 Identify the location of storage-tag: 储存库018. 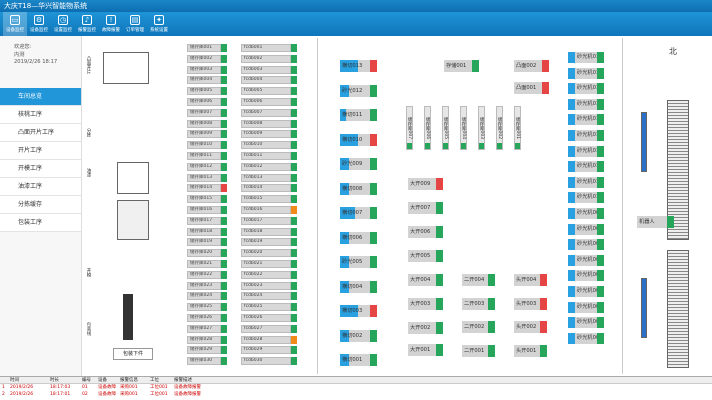
(207, 231).